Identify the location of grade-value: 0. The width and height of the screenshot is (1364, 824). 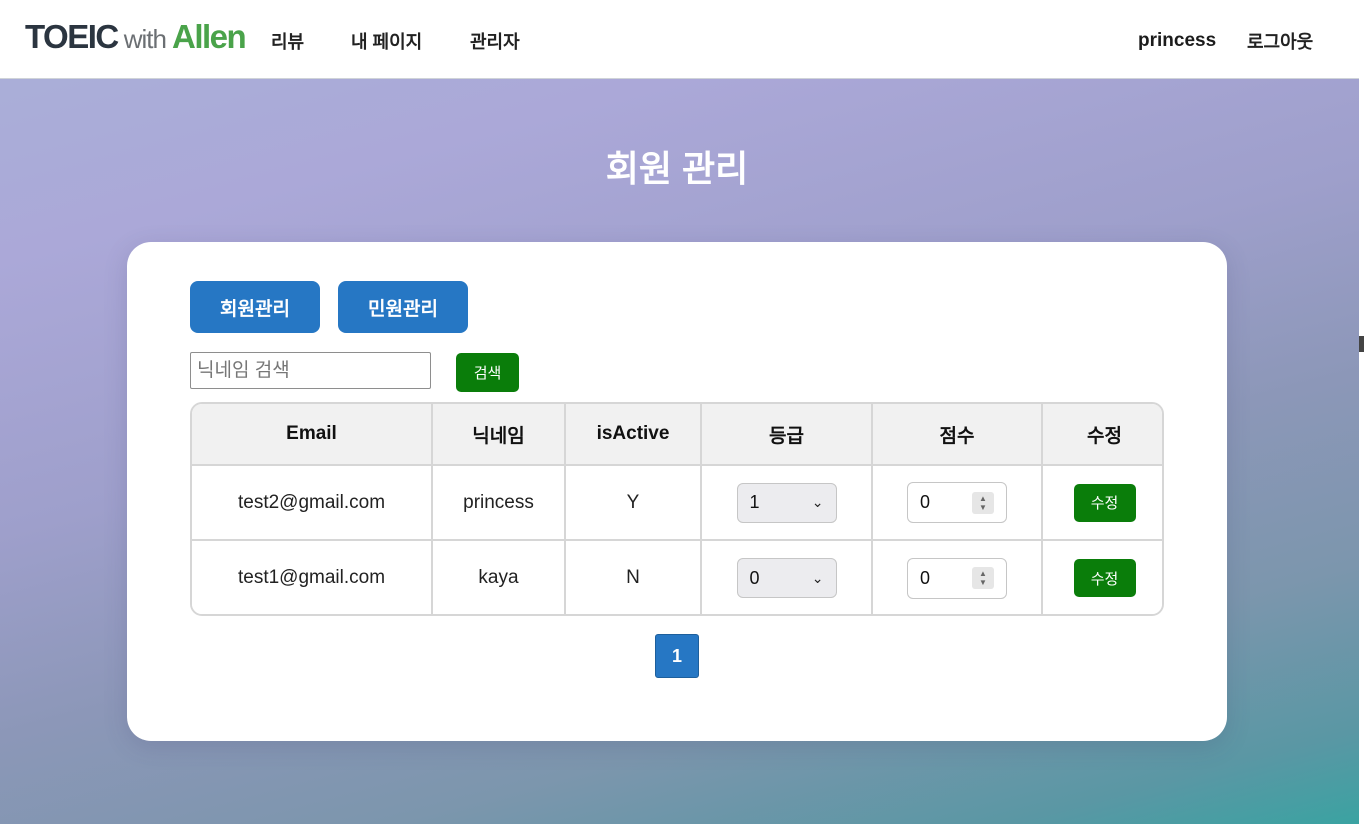
(754, 577).